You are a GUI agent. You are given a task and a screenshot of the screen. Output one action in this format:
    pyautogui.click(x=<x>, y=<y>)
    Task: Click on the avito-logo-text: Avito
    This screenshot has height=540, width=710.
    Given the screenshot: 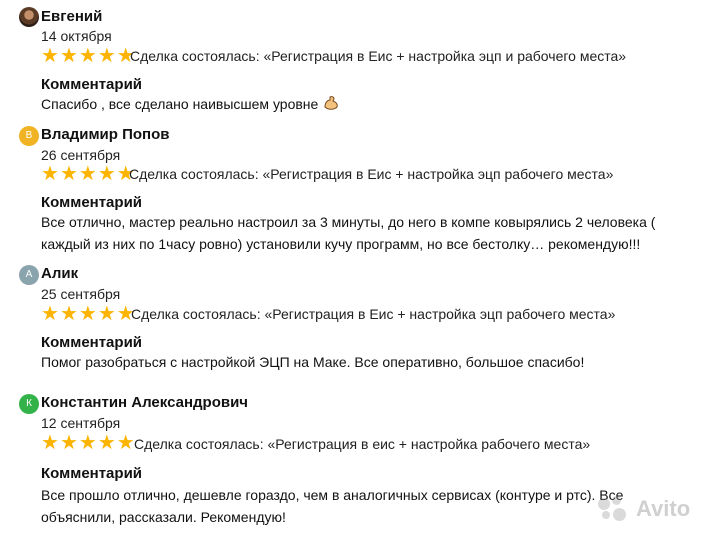 What is the action you would take?
    pyautogui.click(x=663, y=508)
    